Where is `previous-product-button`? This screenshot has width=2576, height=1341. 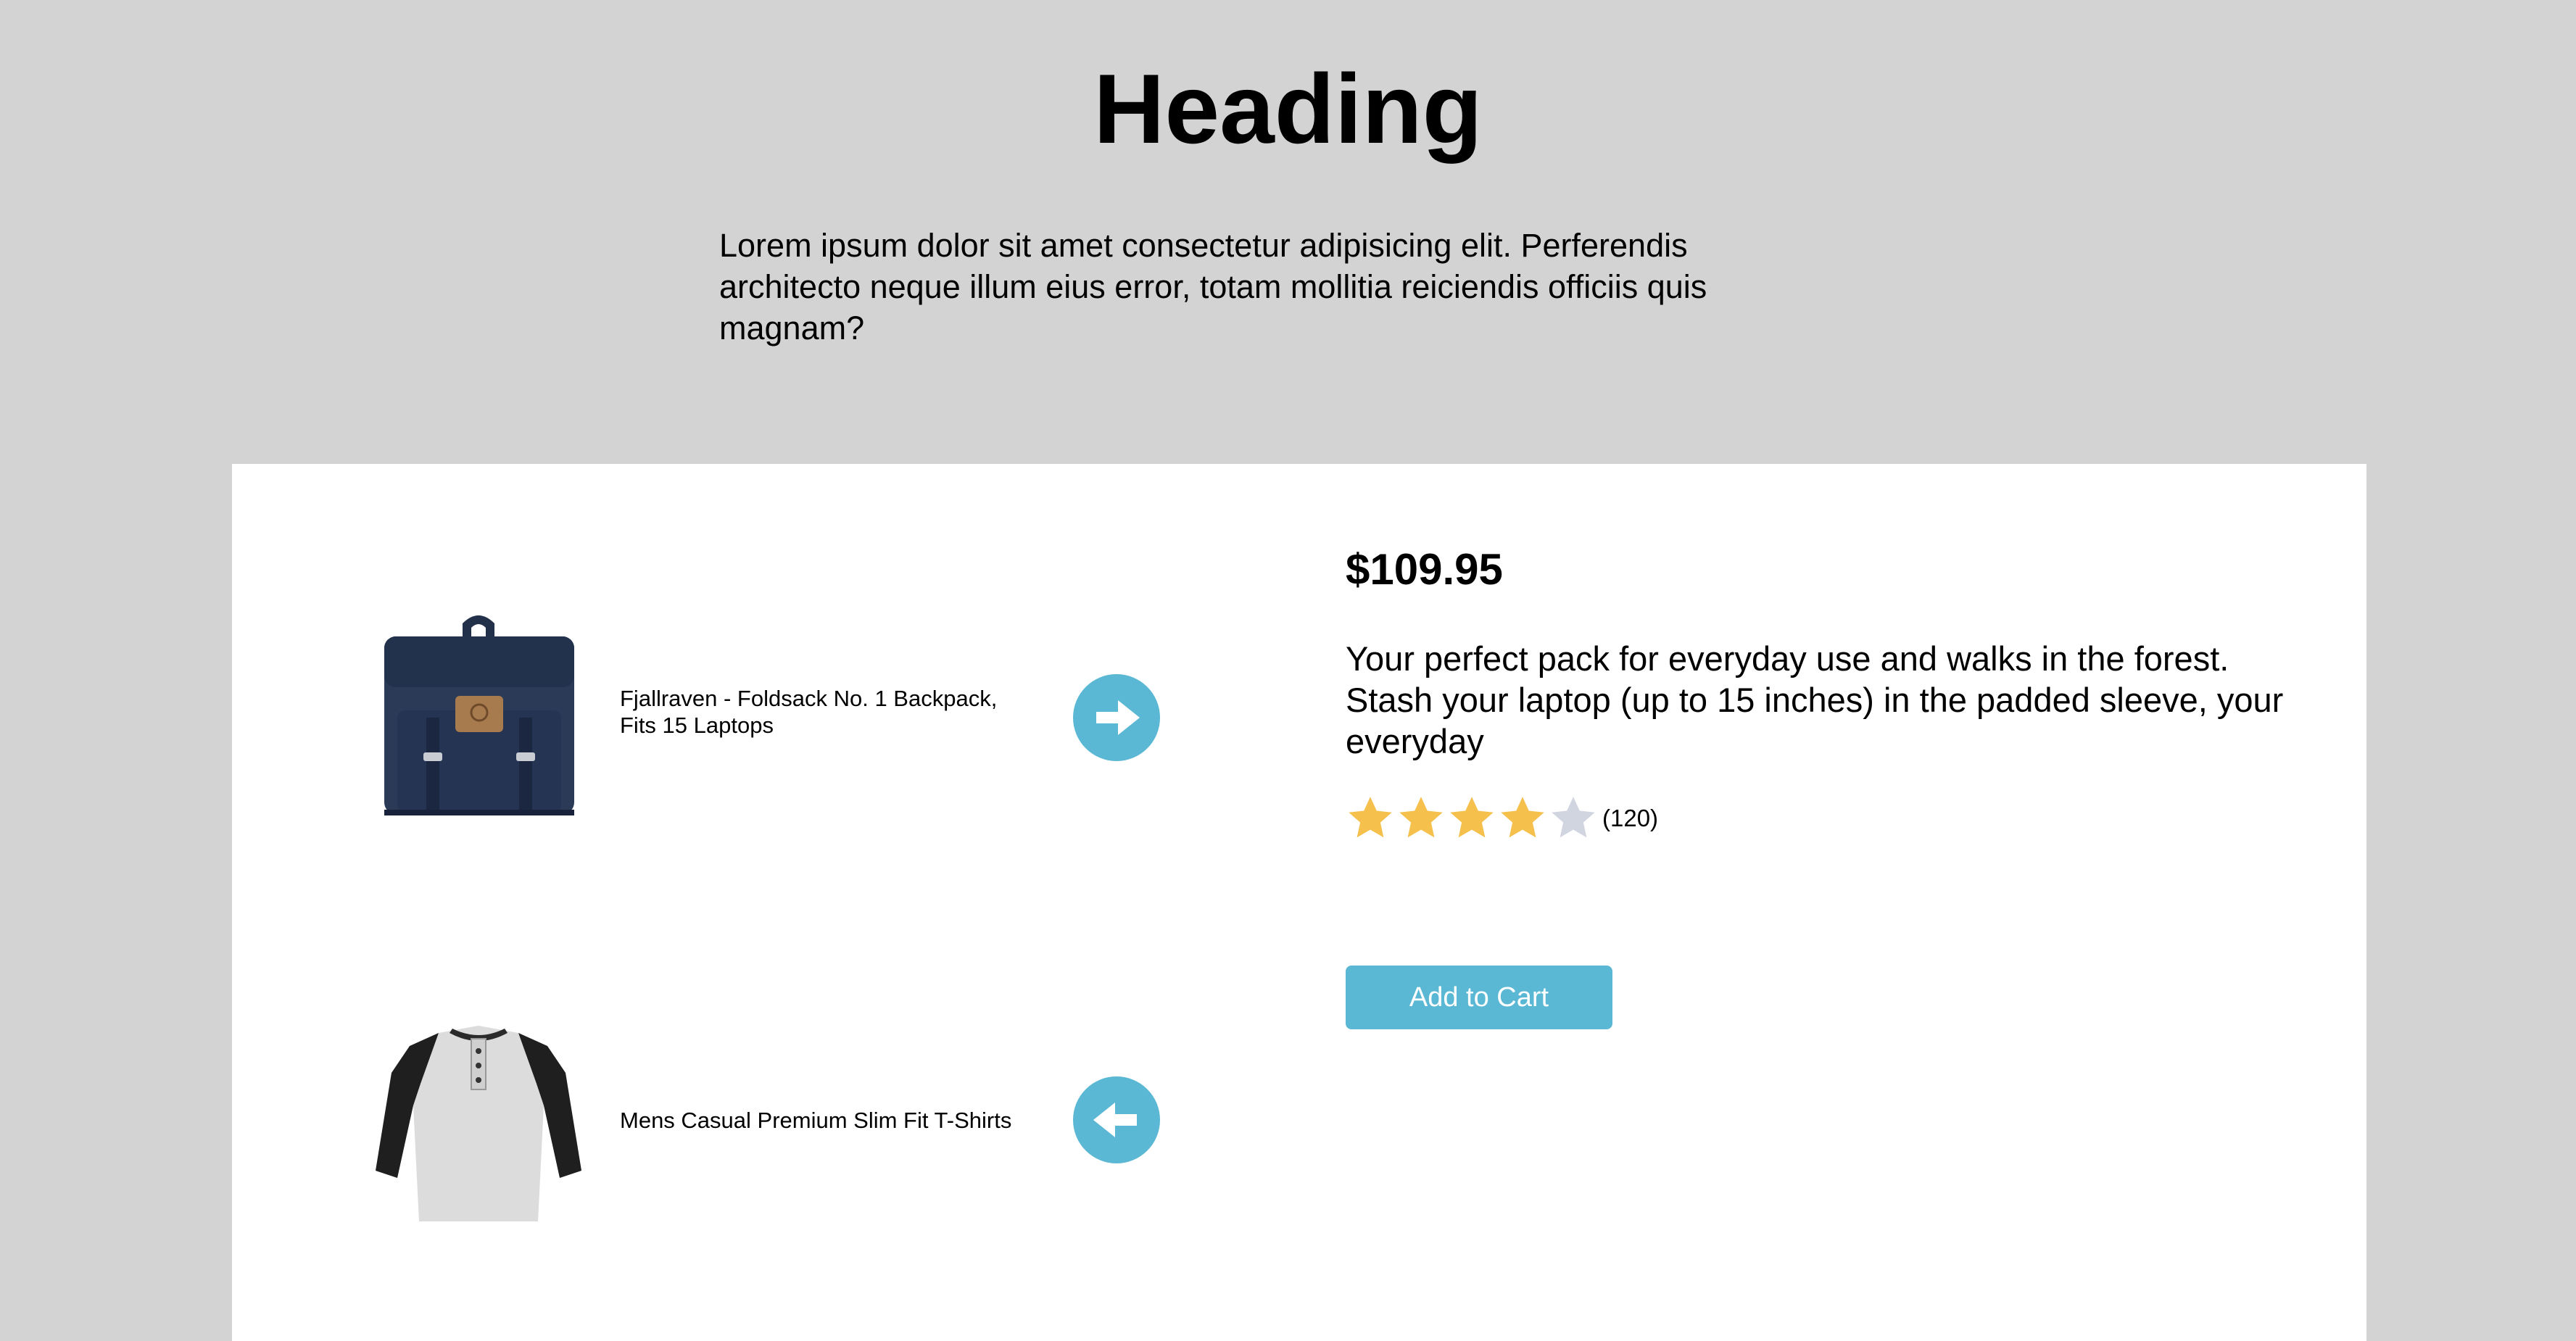
previous-product-button is located at coordinates (1116, 1119).